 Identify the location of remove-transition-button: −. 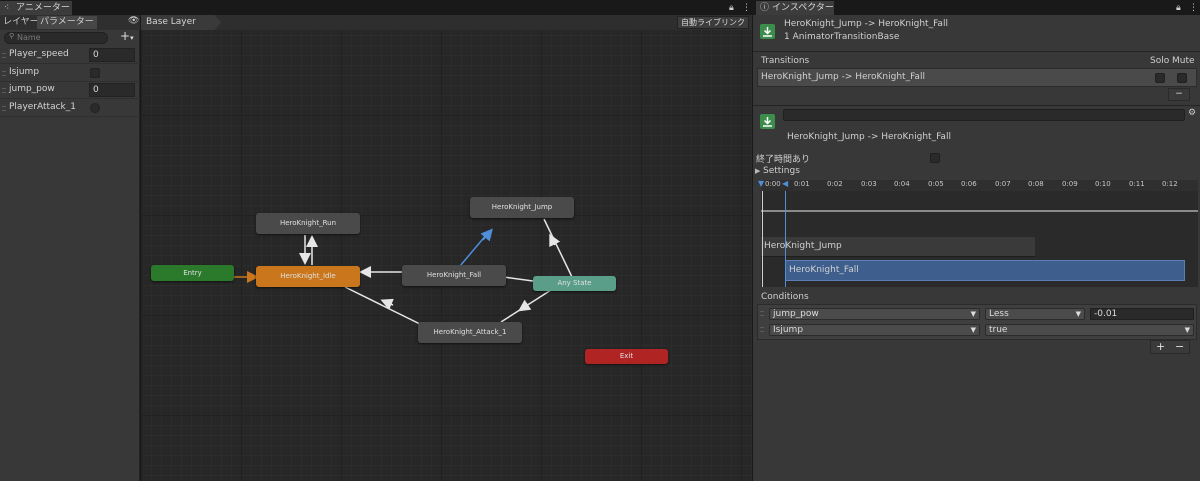
(1179, 94).